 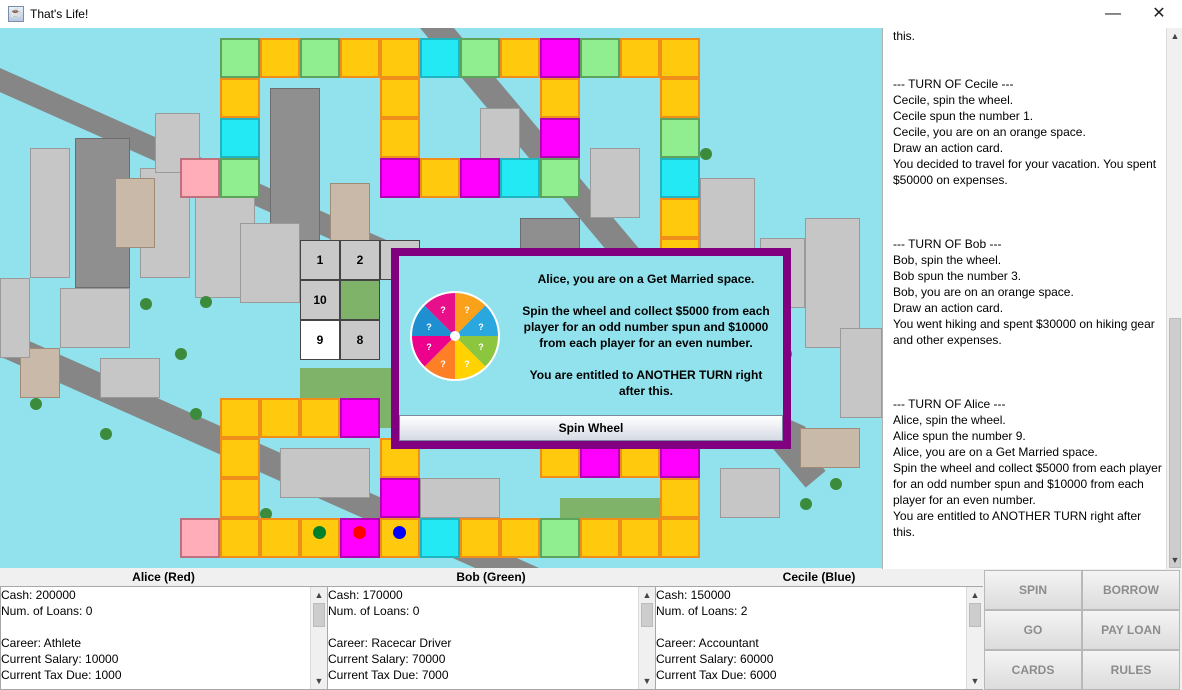 I want to click on player-name: Cecile (Blue), so click(x=819, y=577).